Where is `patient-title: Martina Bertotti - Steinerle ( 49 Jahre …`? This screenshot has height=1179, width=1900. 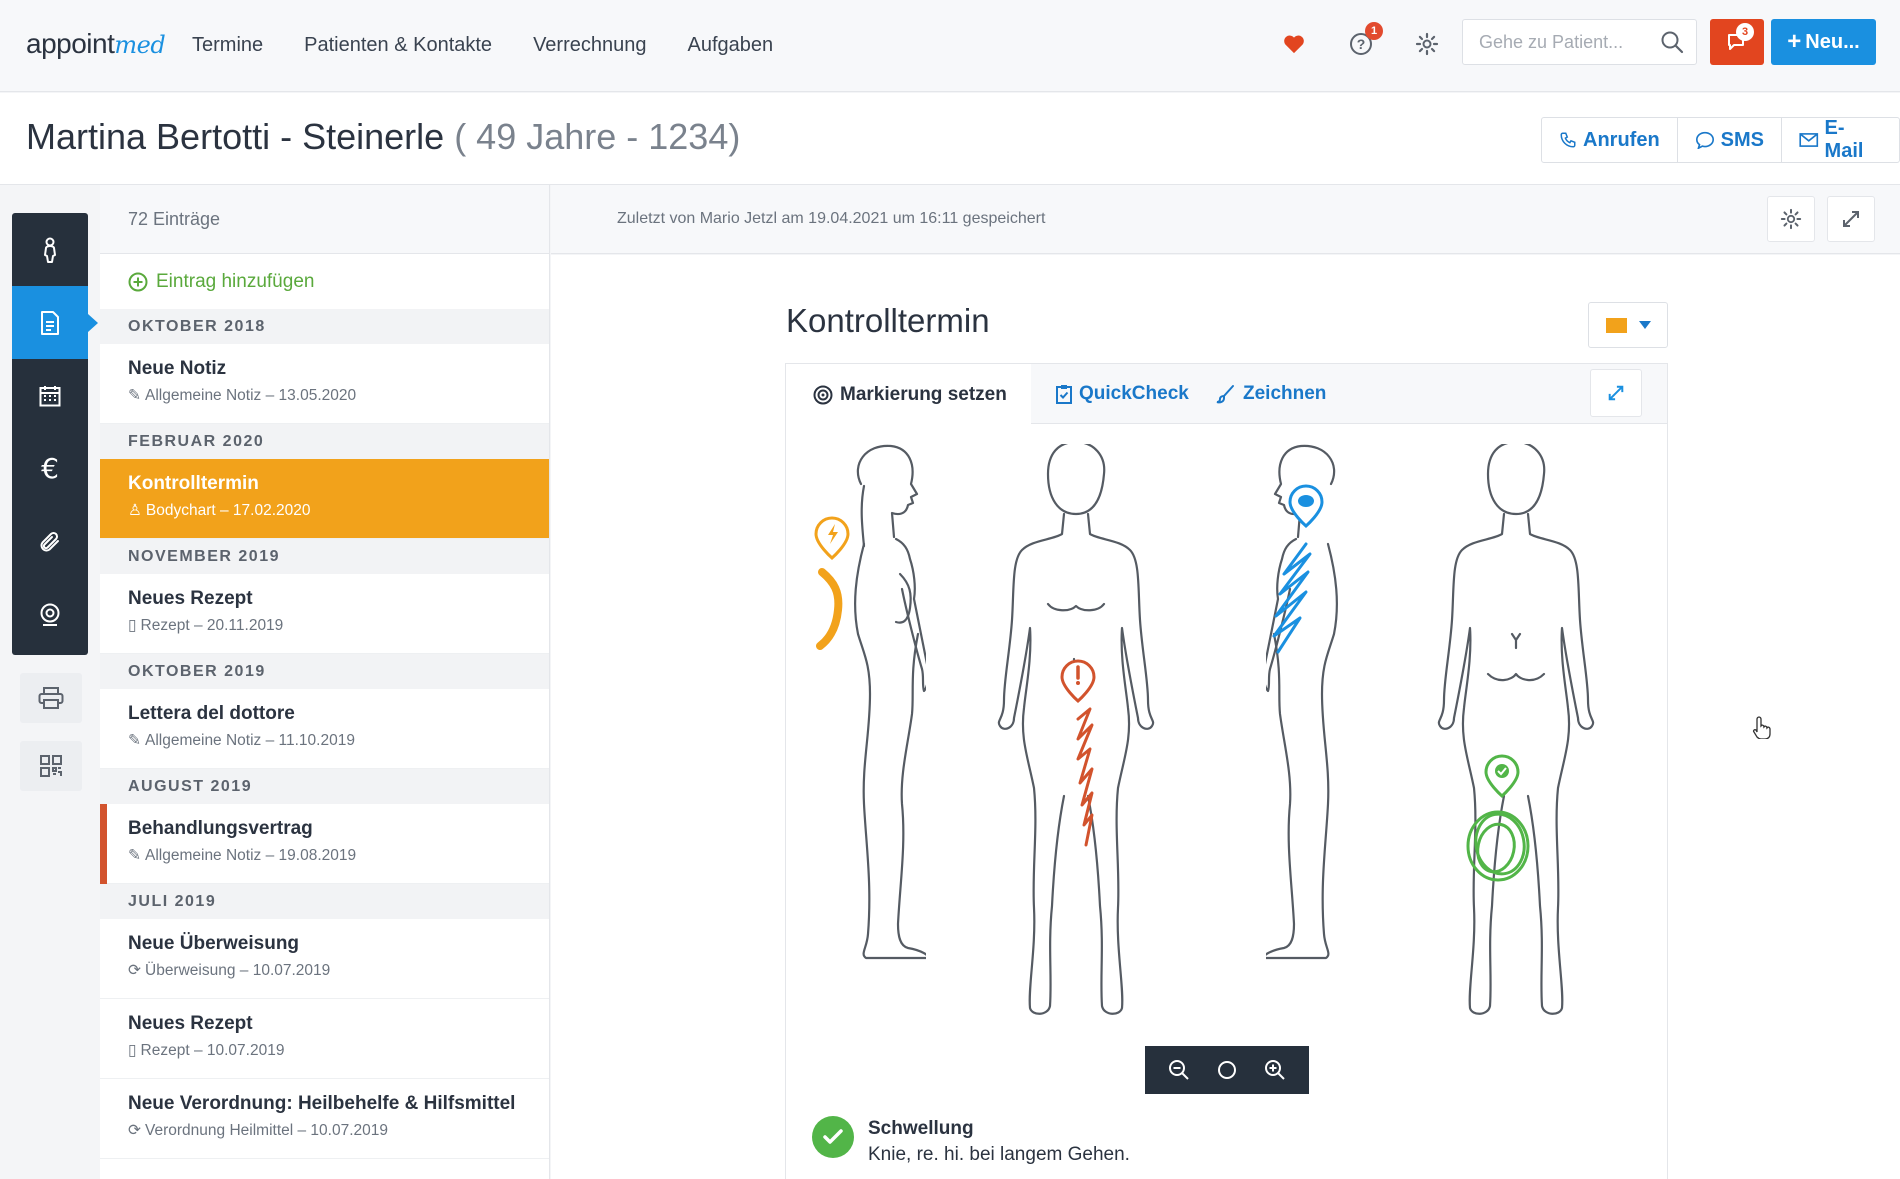 patient-title: Martina Bertotti - Steinerle ( 49 Jahre … is located at coordinates (383, 137).